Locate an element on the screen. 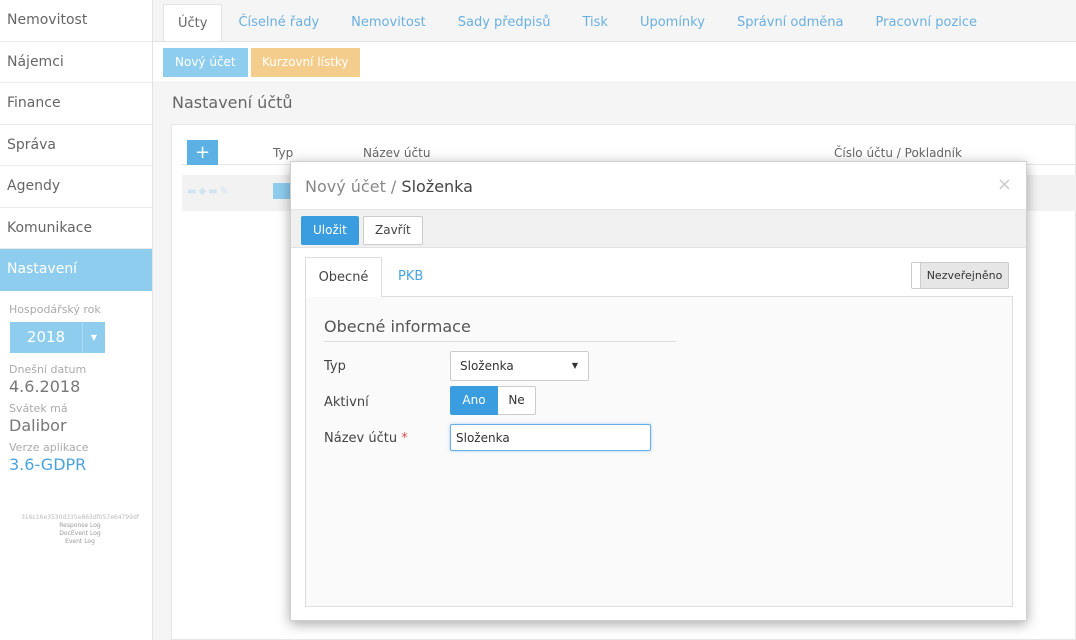 The image size is (1076, 640). account-name-input is located at coordinates (550, 437).